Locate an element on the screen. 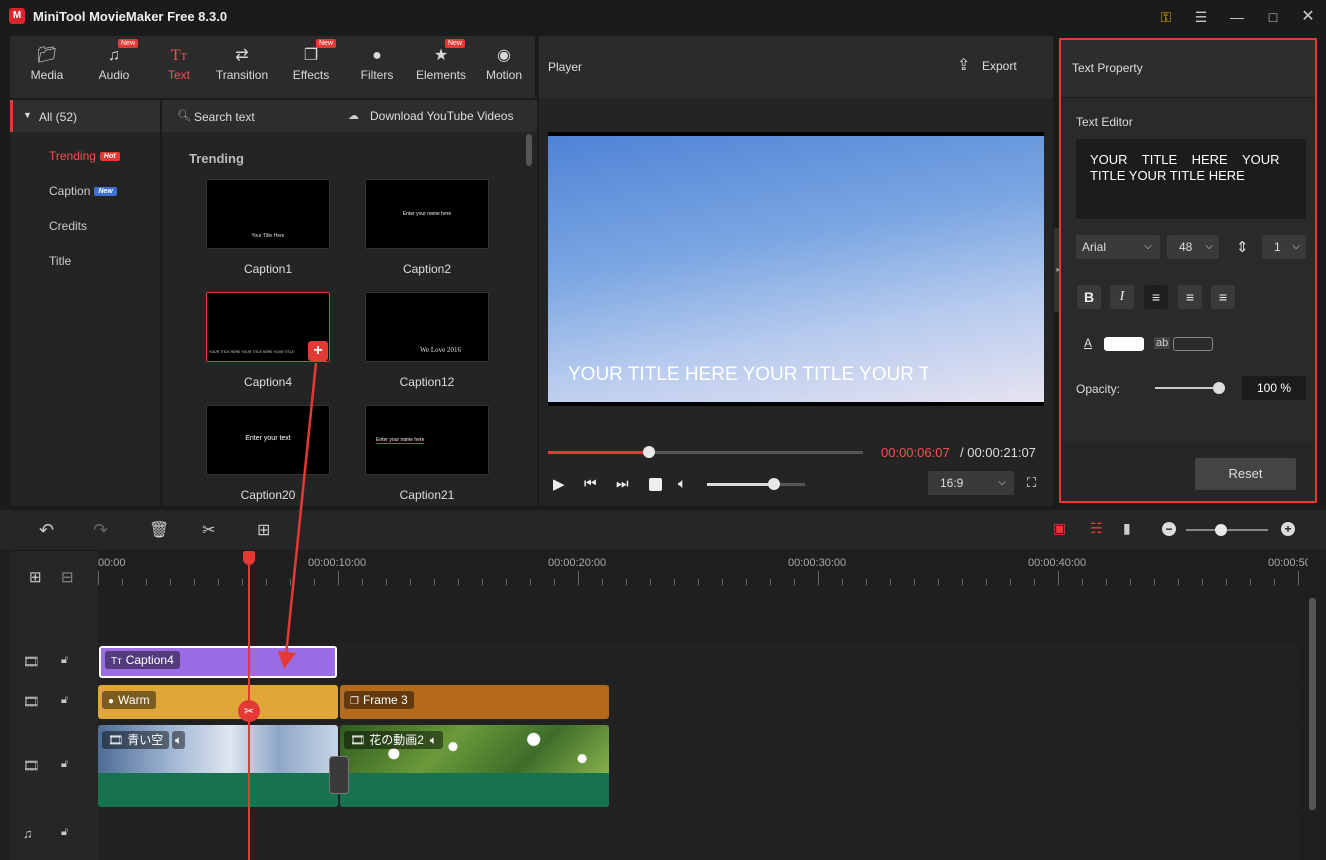 Image resolution: width=1326 pixels, height=860 pixels. category-caption: Caption New is located at coordinates (83, 191).